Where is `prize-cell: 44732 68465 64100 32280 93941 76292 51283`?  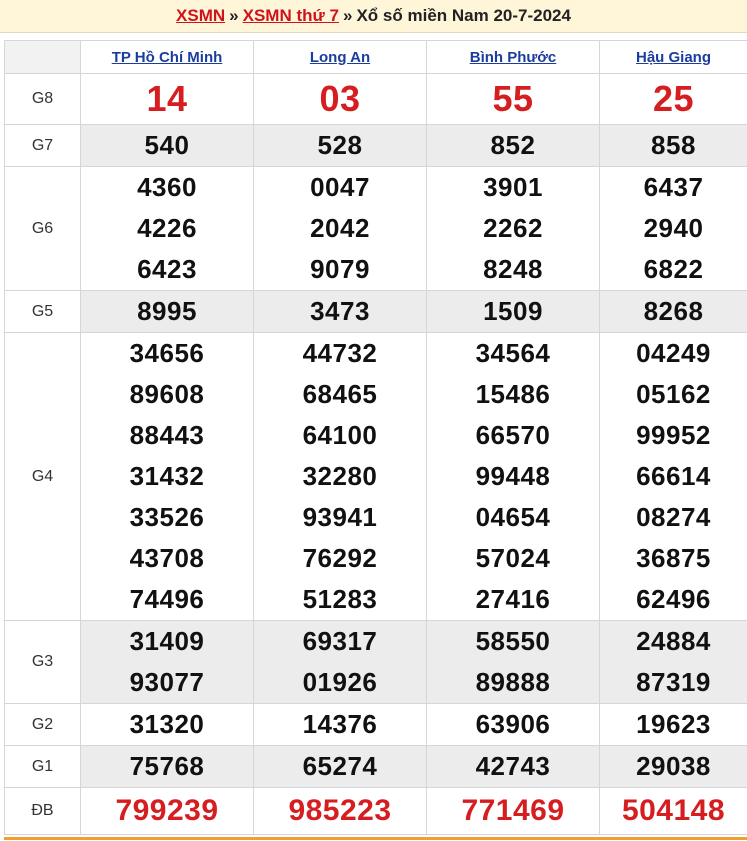 prize-cell: 44732 68465 64100 32280 93941 76292 51283 is located at coordinates (340, 476).